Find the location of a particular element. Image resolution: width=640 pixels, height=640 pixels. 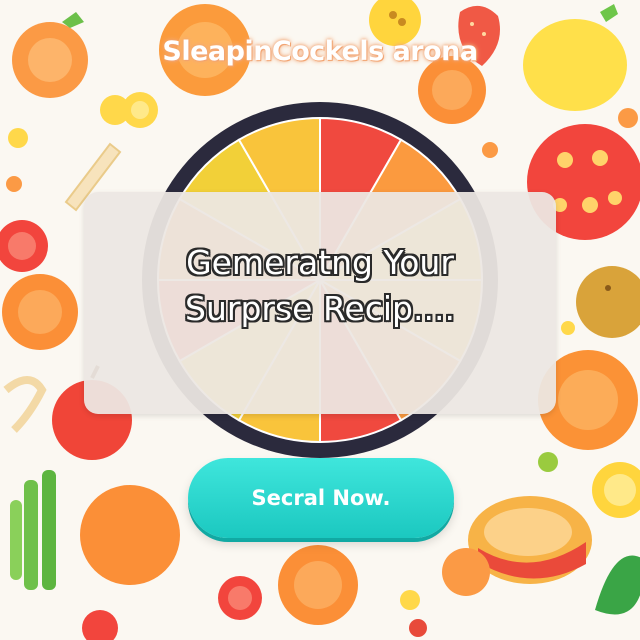

loading-message-line-1: Gemeratng Your is located at coordinates (320, 262).